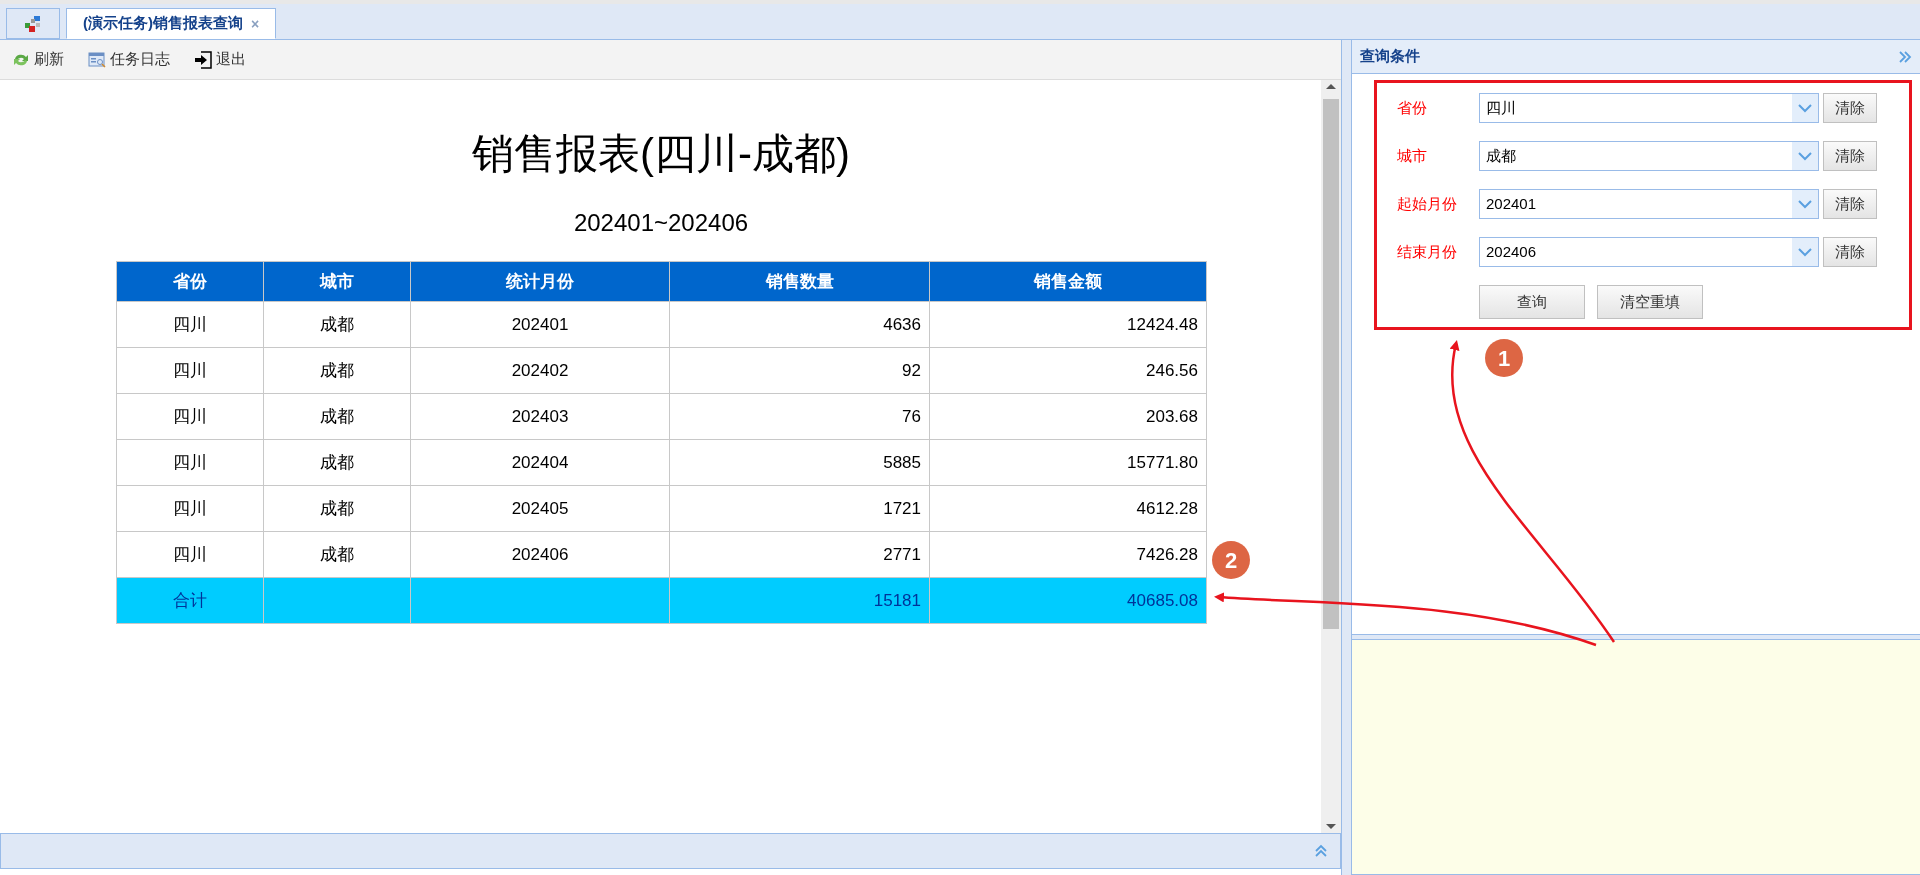 This screenshot has height=875, width=1920. Describe the element at coordinates (1331, 86) in the screenshot. I see `scroll-up-icon` at that location.